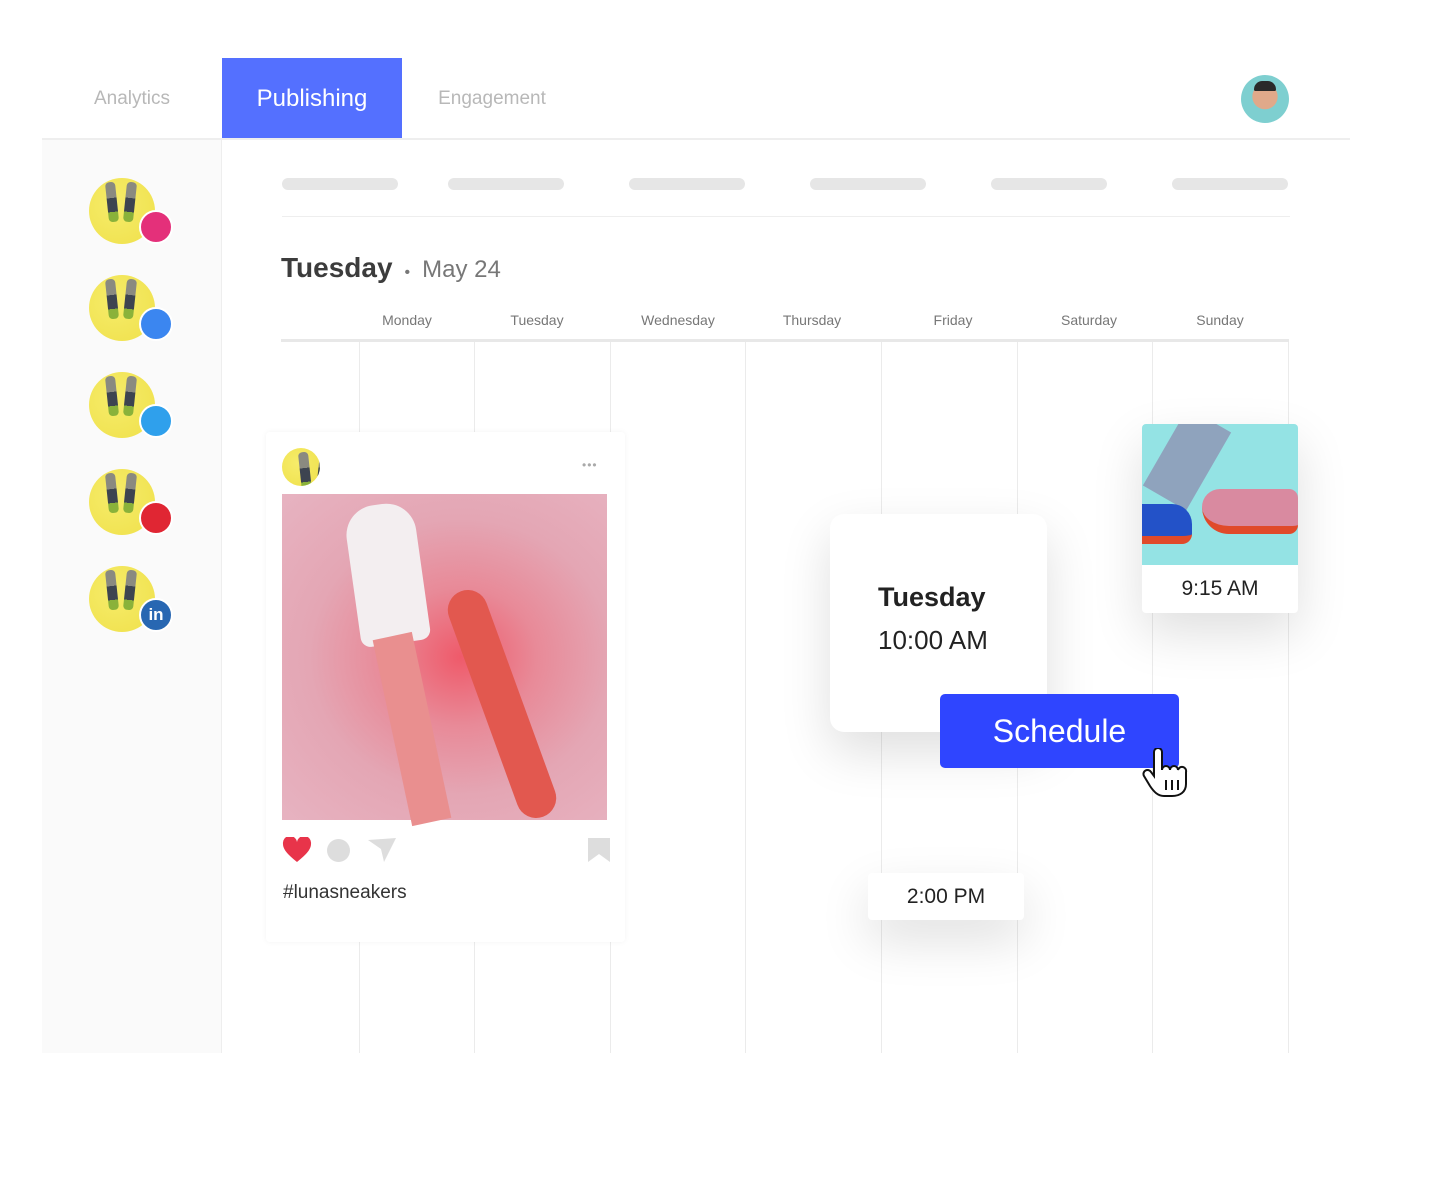 This screenshot has width=1433, height=1179. Describe the element at coordinates (1165, 772) in the screenshot. I see `hand-cursor-icon` at that location.